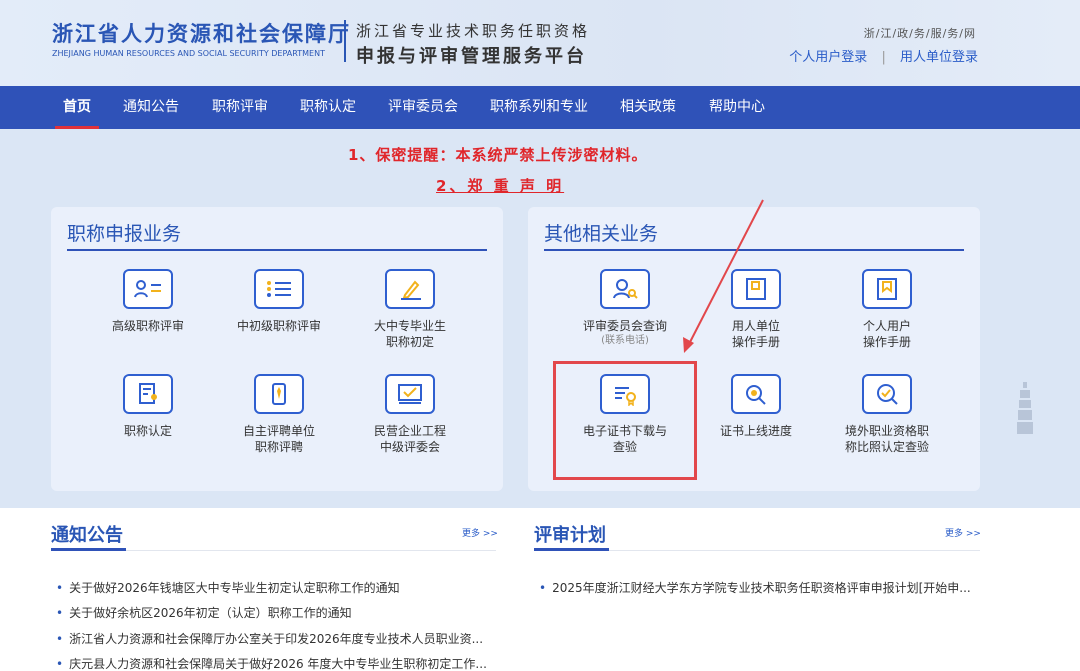 Image resolution: width=1080 pixels, height=671 pixels. Describe the element at coordinates (278, 612) in the screenshot. I see `notice-item: 关于做好余杭区2026年初定（认定）职称工作的通知` at that location.